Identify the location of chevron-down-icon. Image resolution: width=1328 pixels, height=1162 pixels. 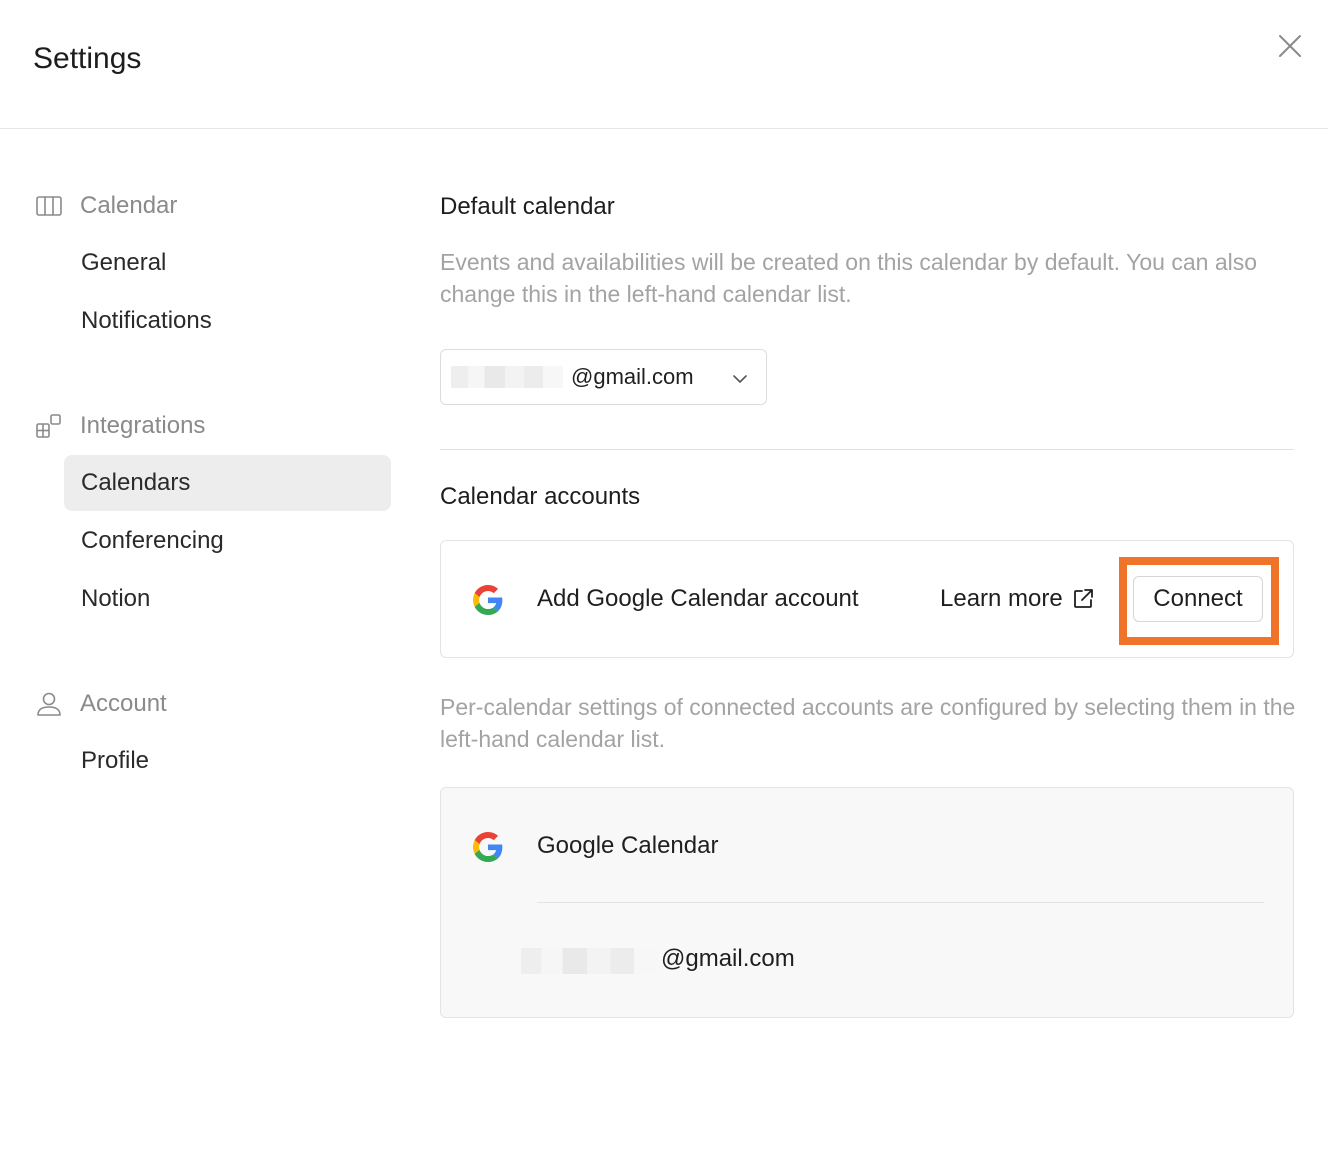
(740, 379).